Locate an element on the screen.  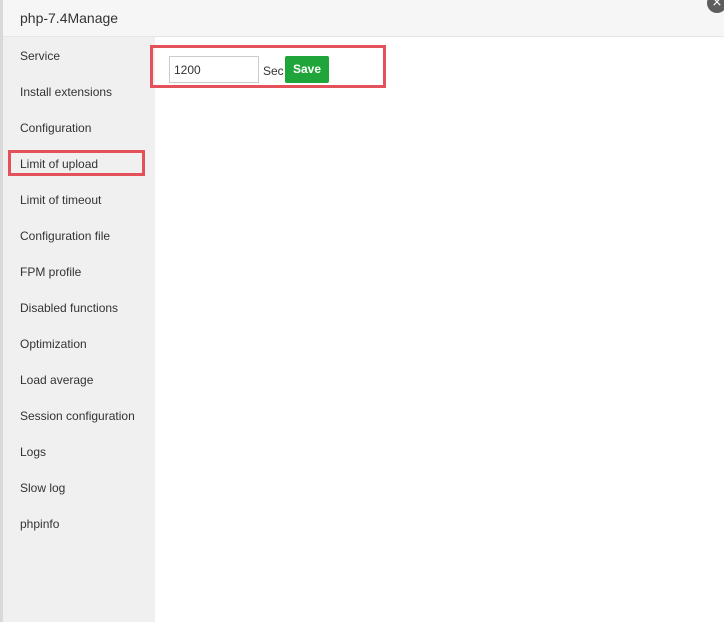
sidebar-item-configuration: Configuration is located at coordinates (79, 127).